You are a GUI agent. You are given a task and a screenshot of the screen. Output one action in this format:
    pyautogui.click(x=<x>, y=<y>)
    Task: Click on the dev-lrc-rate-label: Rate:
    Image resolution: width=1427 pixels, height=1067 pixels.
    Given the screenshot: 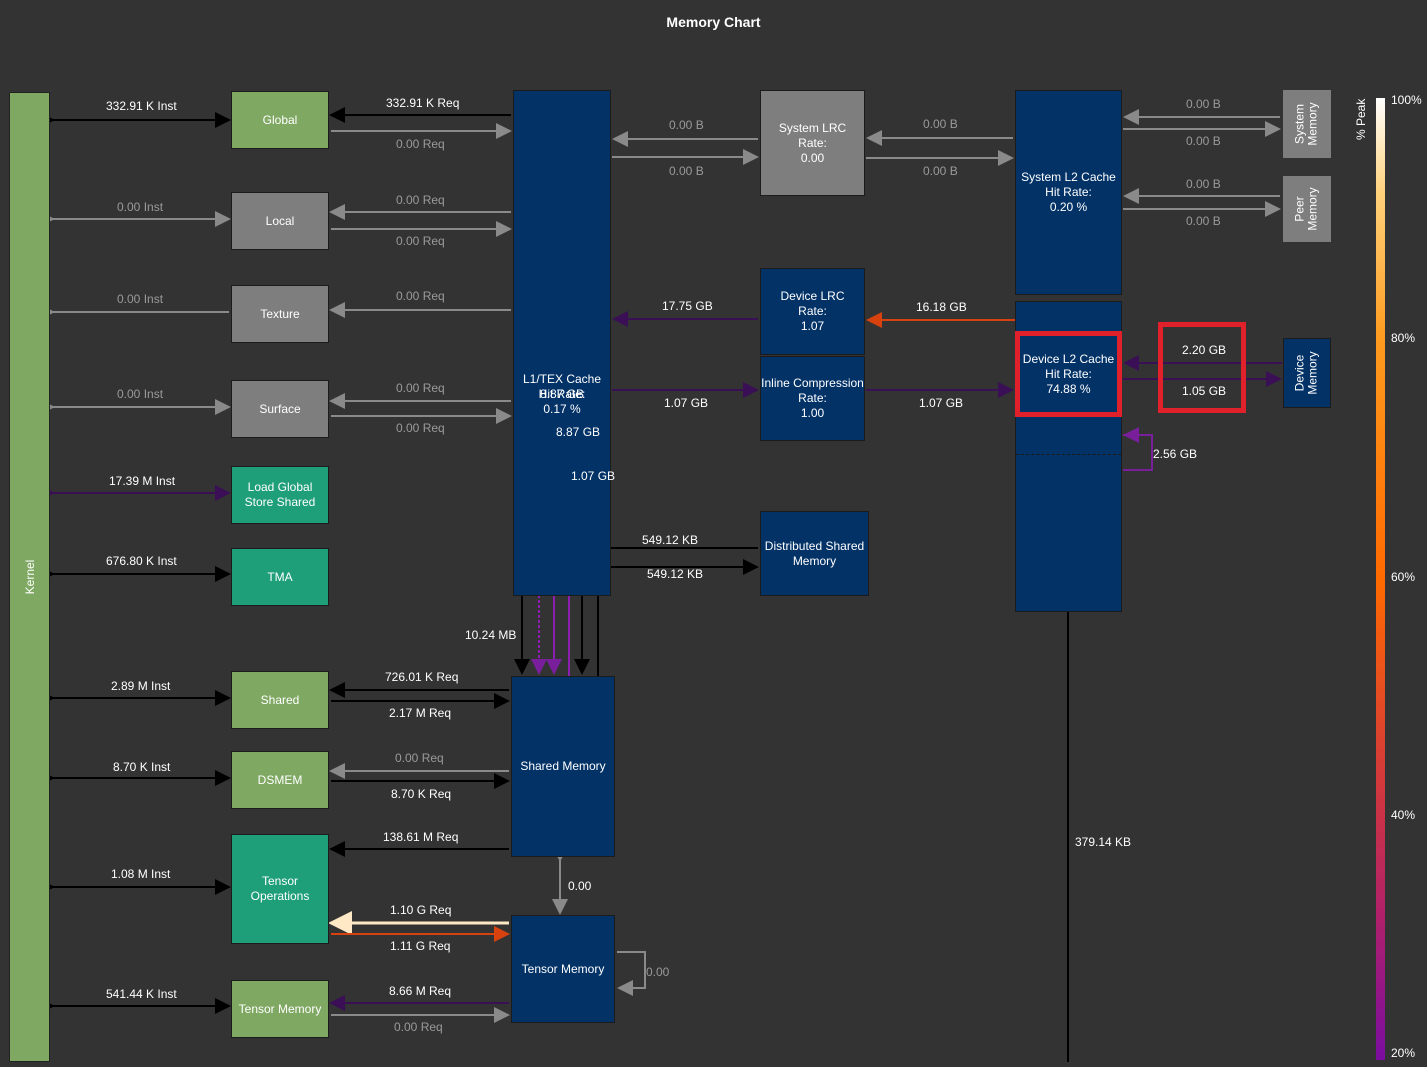 What is the action you would take?
    pyautogui.click(x=812, y=311)
    